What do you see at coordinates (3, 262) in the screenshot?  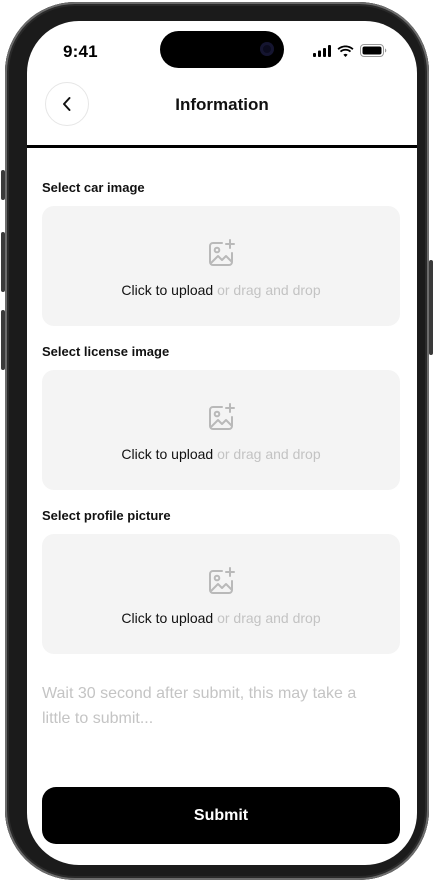 I see `volume-up-button` at bounding box center [3, 262].